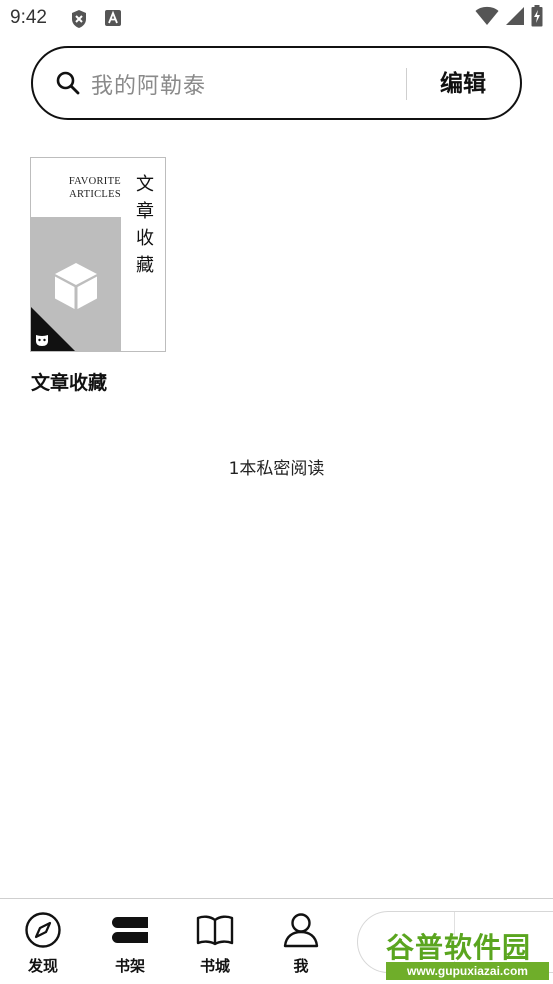  What do you see at coordinates (145, 265) in the screenshot?
I see `cover-chinese-char: 藏` at bounding box center [145, 265].